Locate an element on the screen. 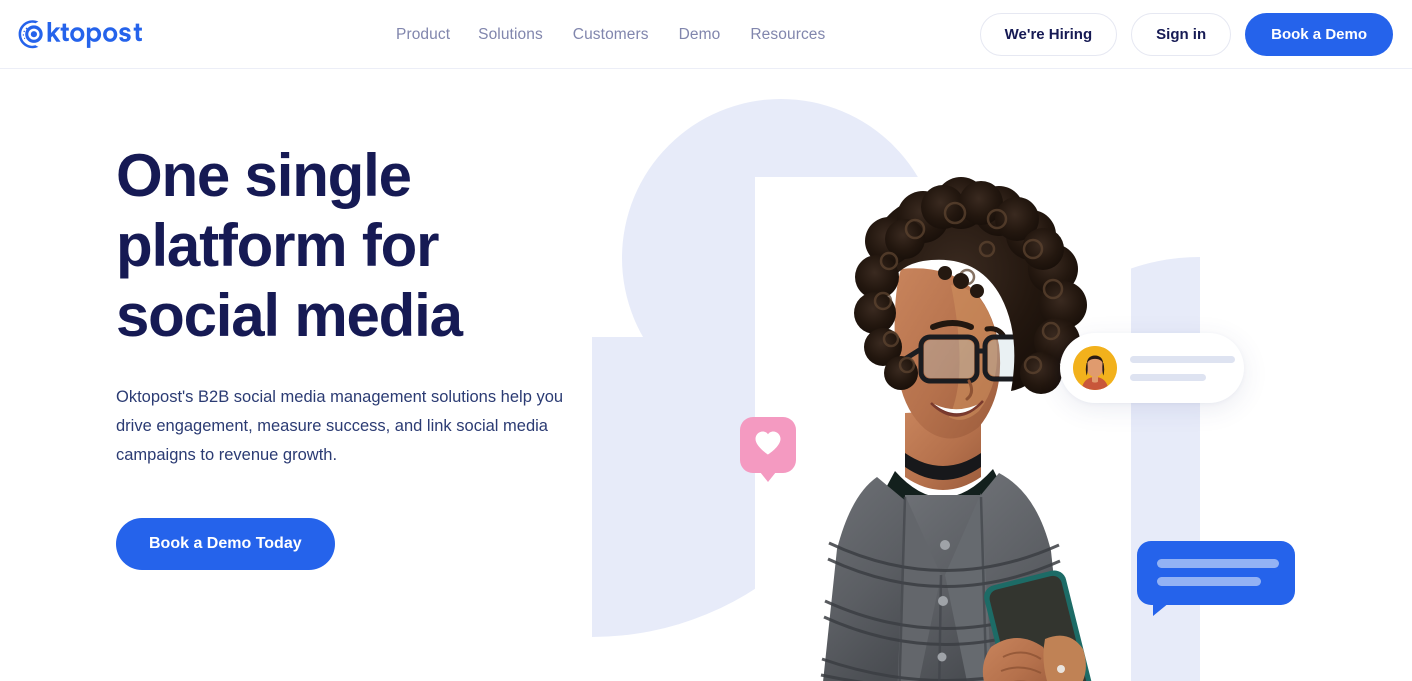 The width and height of the screenshot is (1412, 681). user-avatar-photo-icon is located at coordinates (1095, 368).